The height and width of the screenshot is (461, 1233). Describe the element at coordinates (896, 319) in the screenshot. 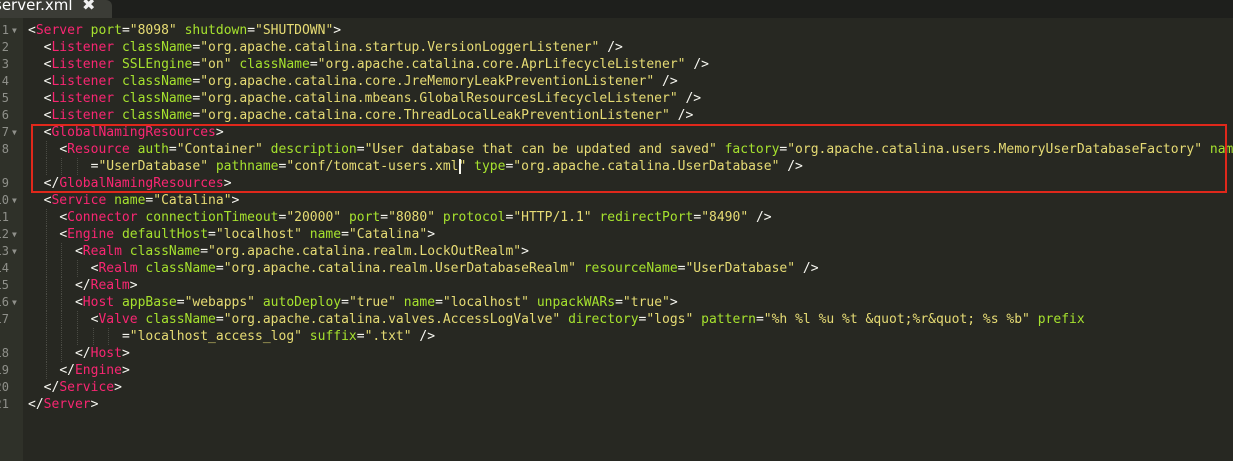

I see `code-token: "%h %l %u %t &quot;%r&quot; %s %b"` at that location.